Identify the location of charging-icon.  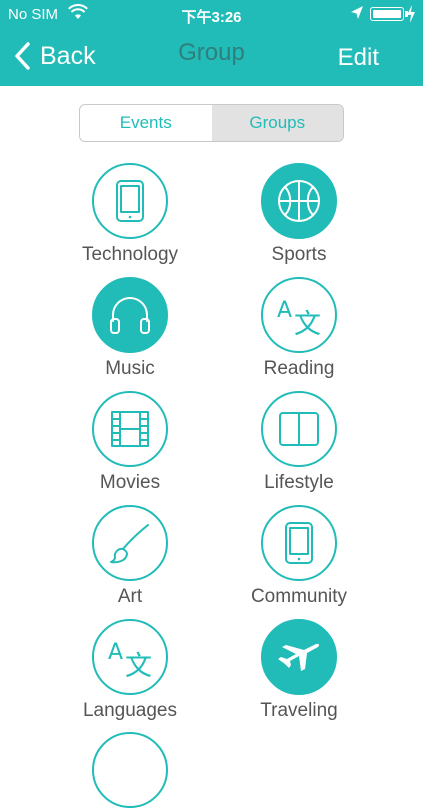
(411, 16).